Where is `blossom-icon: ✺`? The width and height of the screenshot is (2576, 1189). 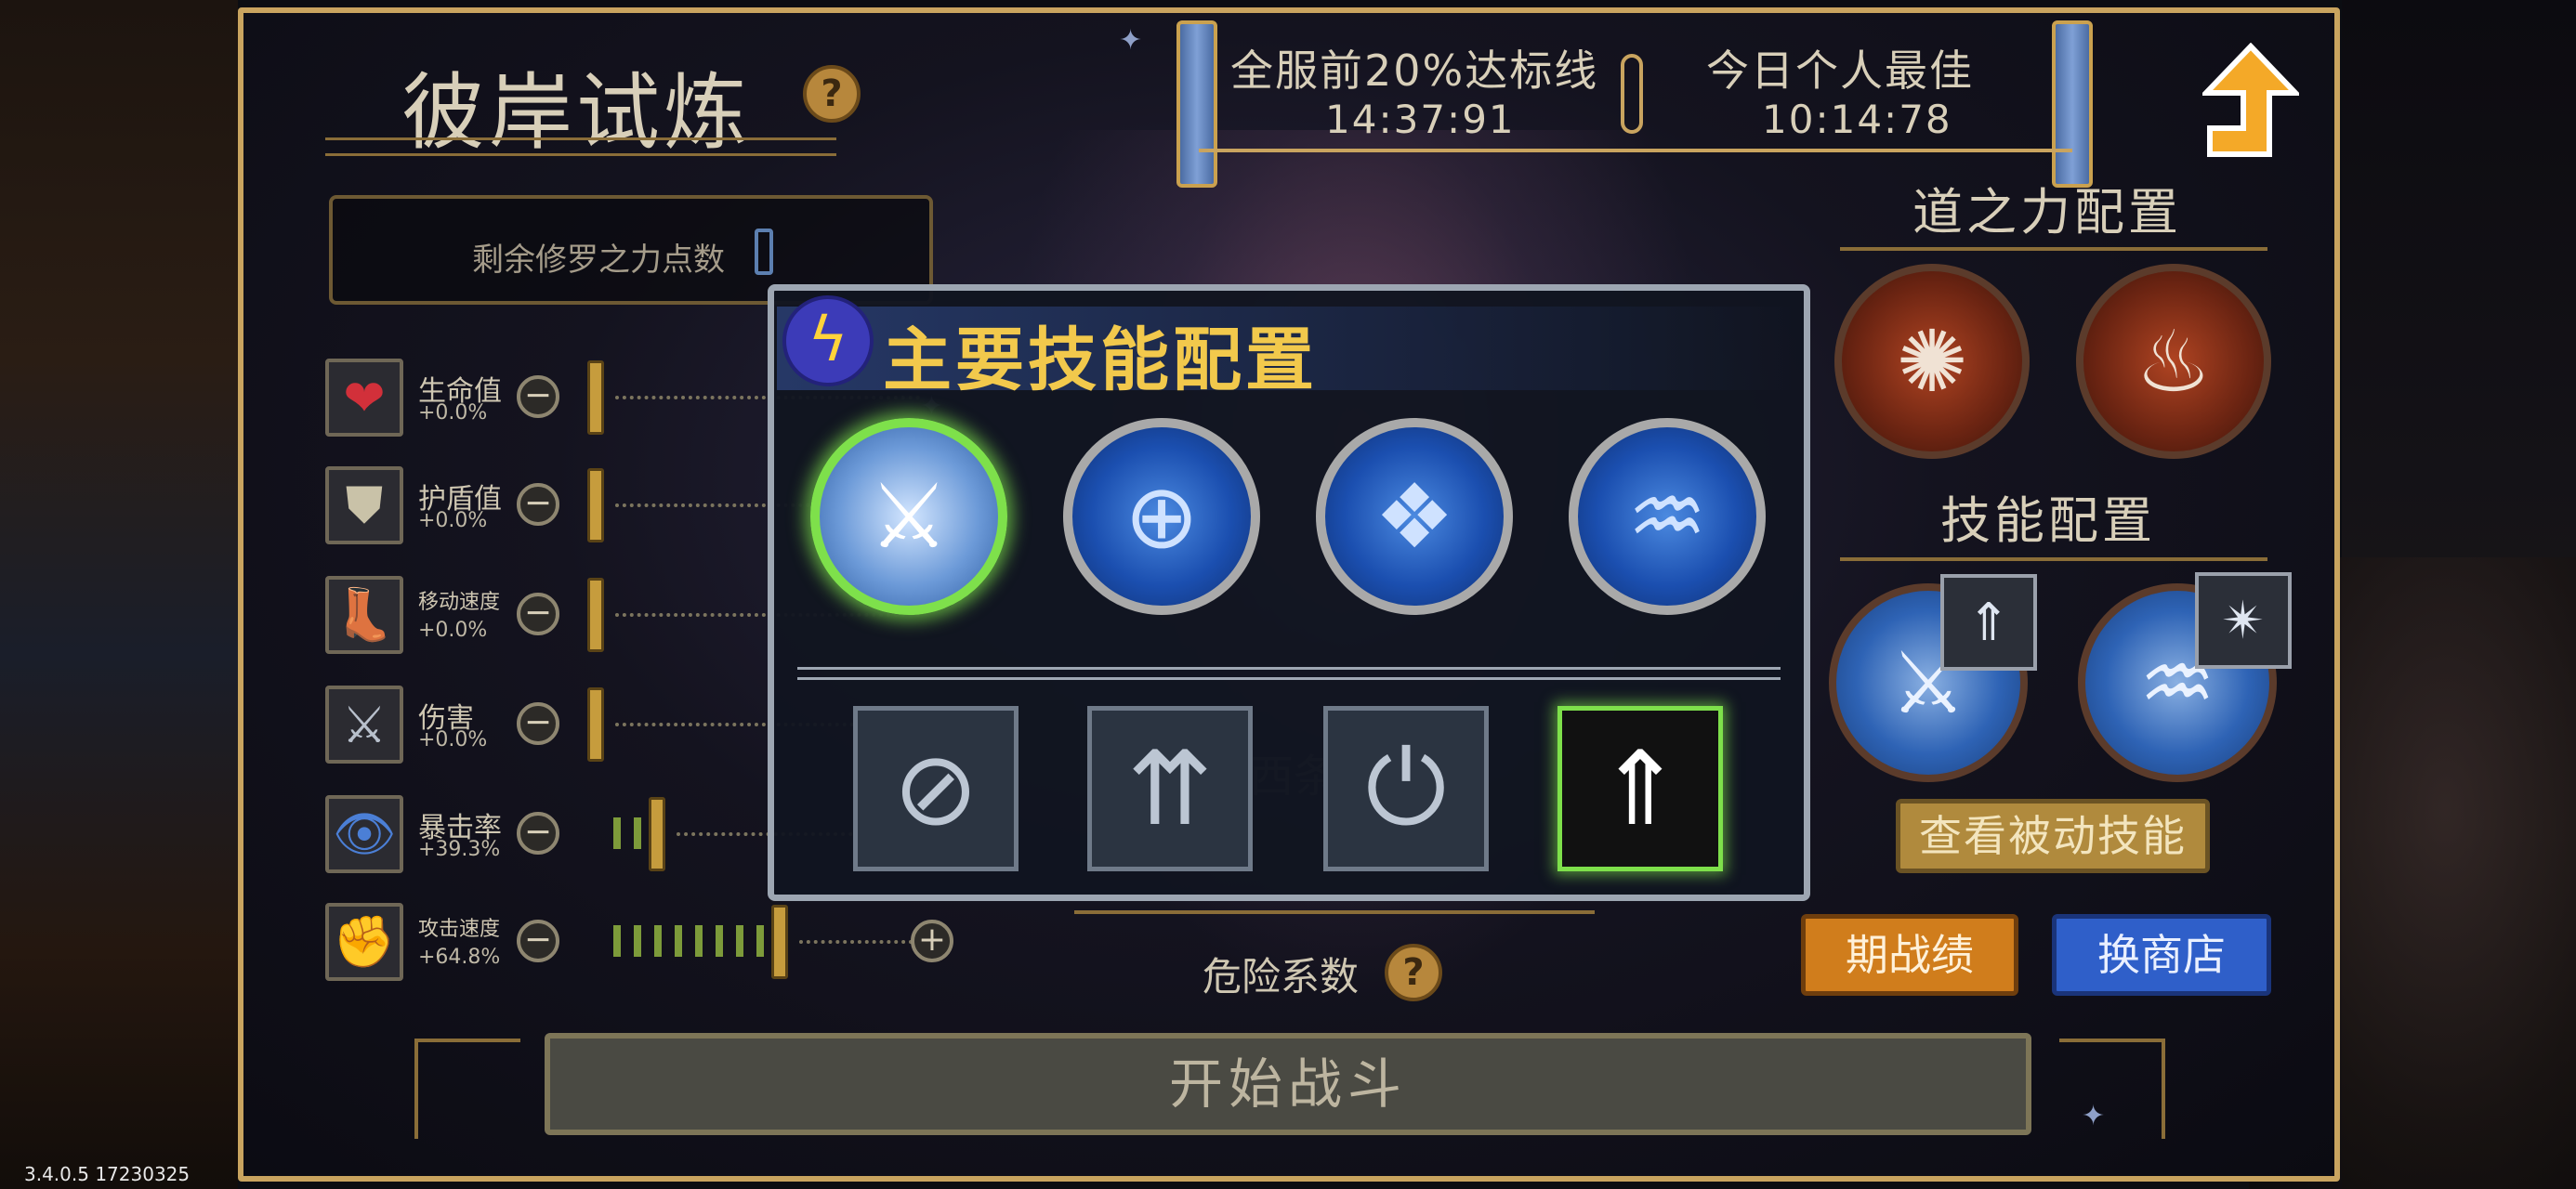
blossom-icon: ✺ is located at coordinates (1932, 362).